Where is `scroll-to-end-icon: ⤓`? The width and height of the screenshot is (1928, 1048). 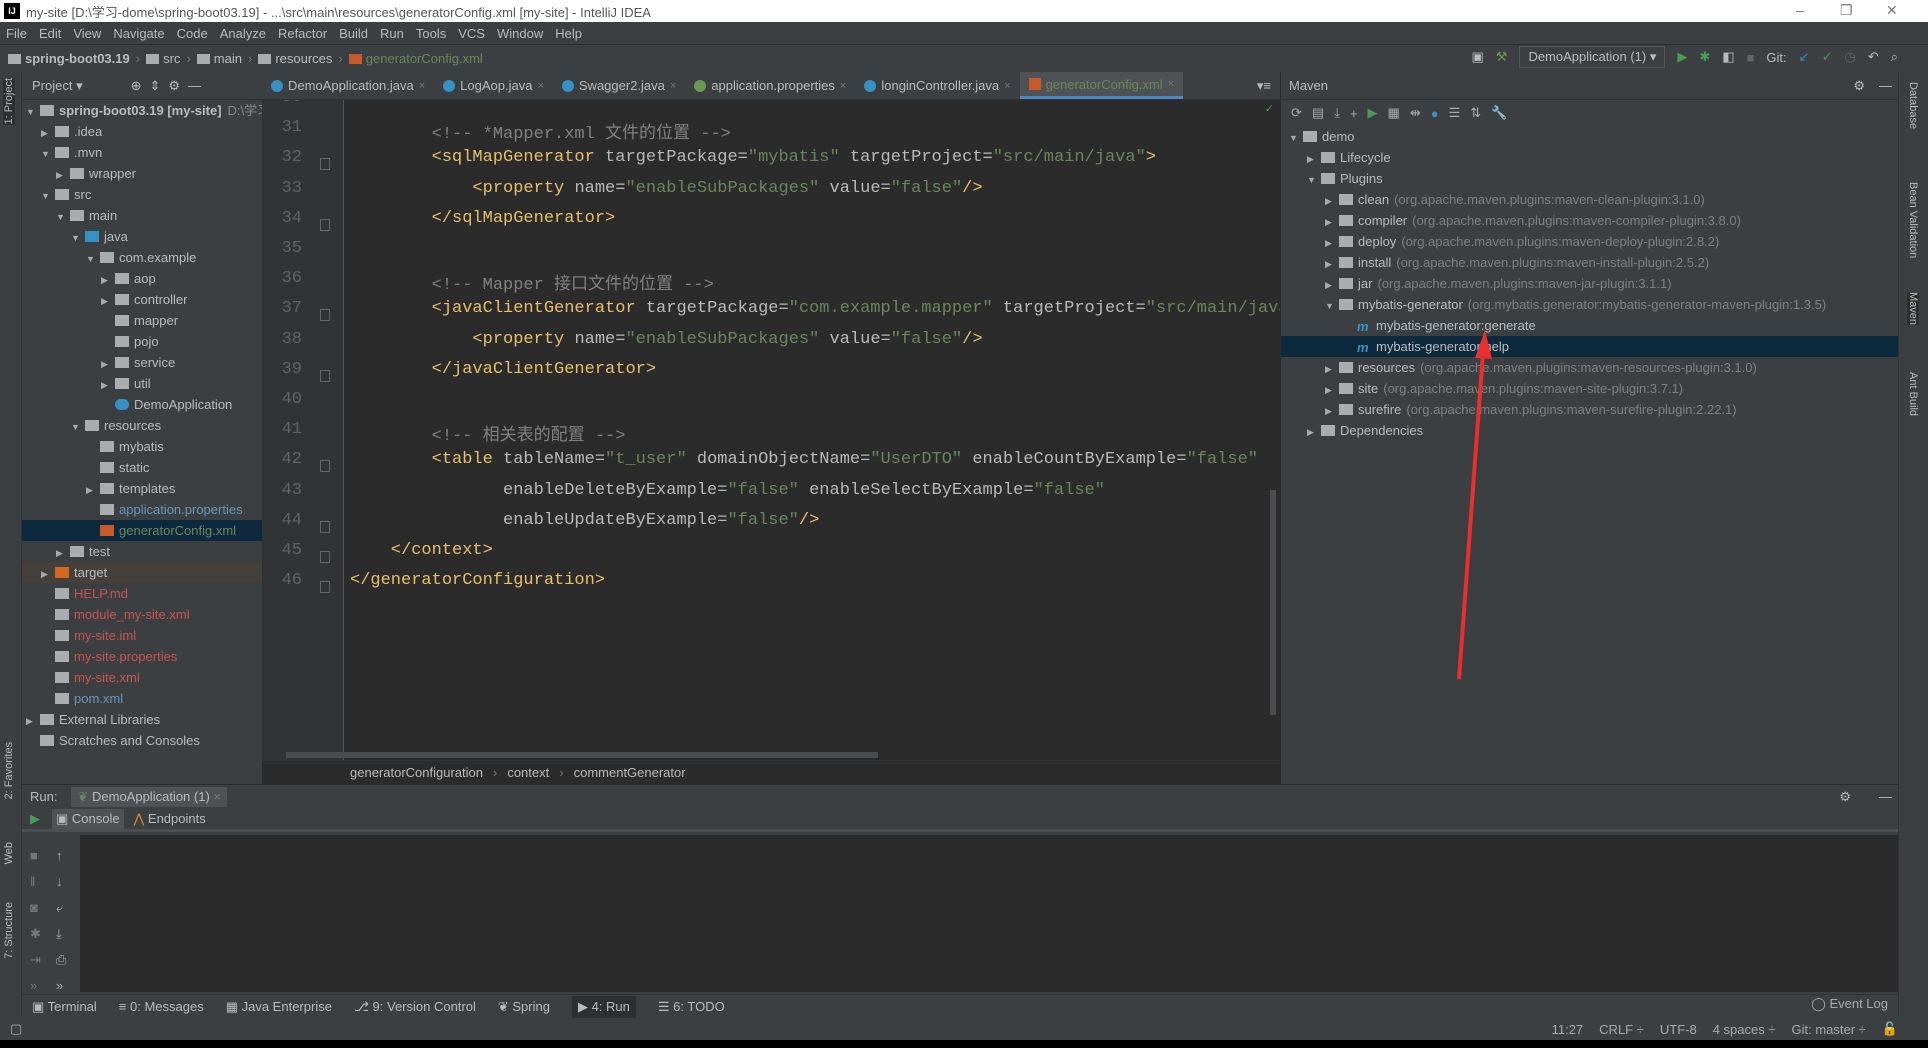 scroll-to-end-icon: ⤓ is located at coordinates (61, 934).